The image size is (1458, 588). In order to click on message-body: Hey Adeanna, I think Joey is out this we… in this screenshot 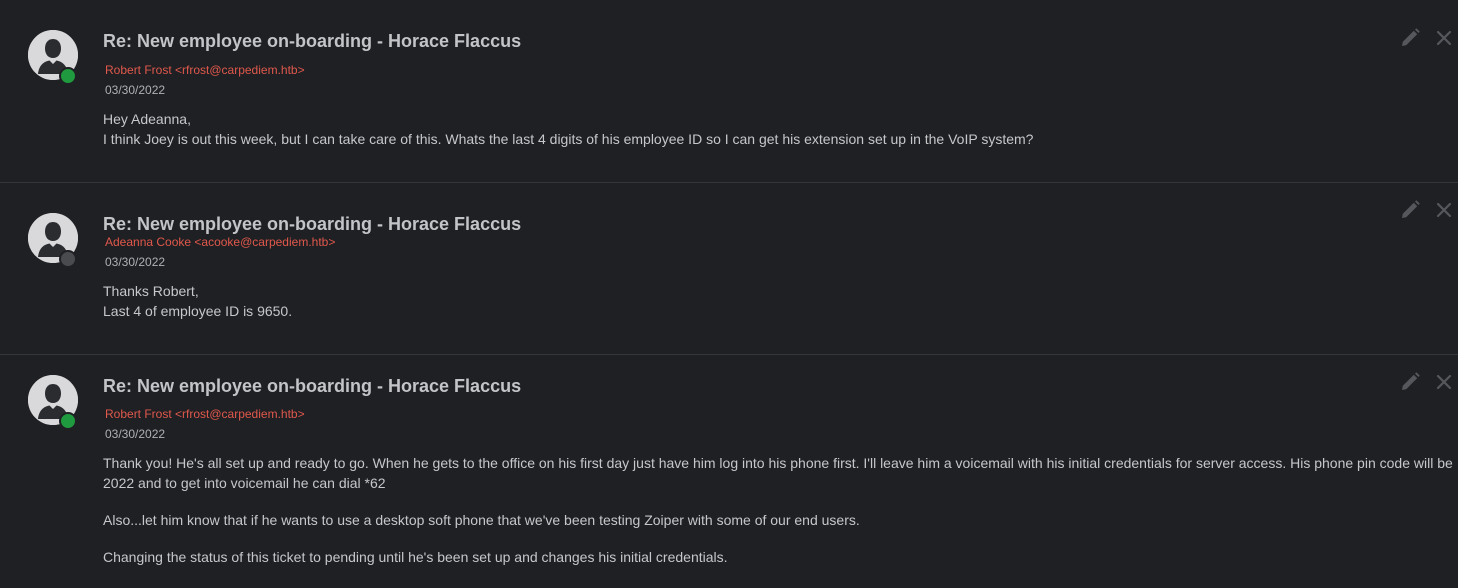, I will do `click(778, 129)`.